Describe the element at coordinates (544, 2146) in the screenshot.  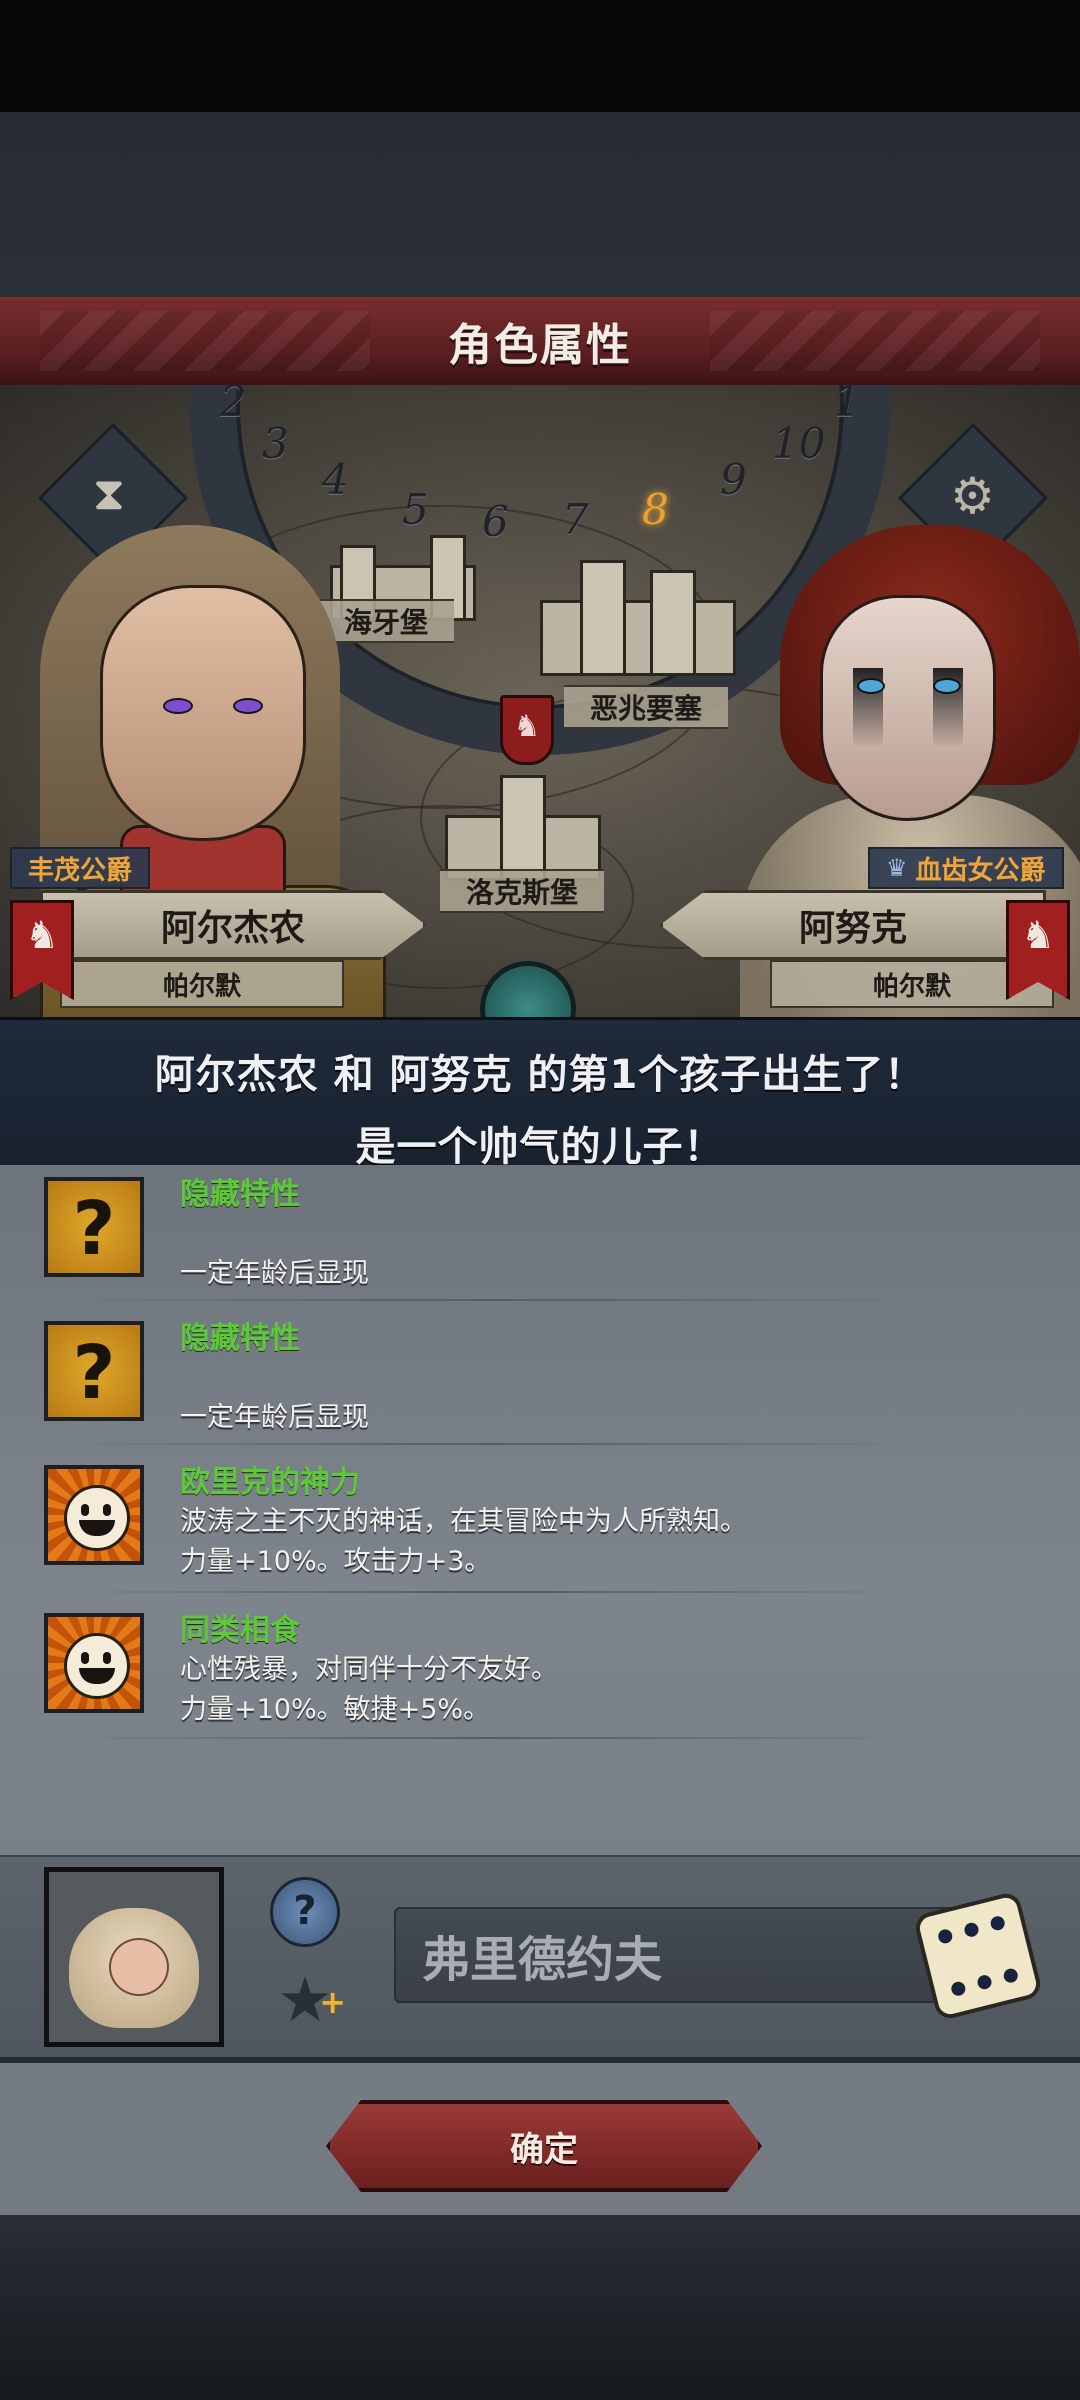
I see `confirm-button: 确定` at that location.